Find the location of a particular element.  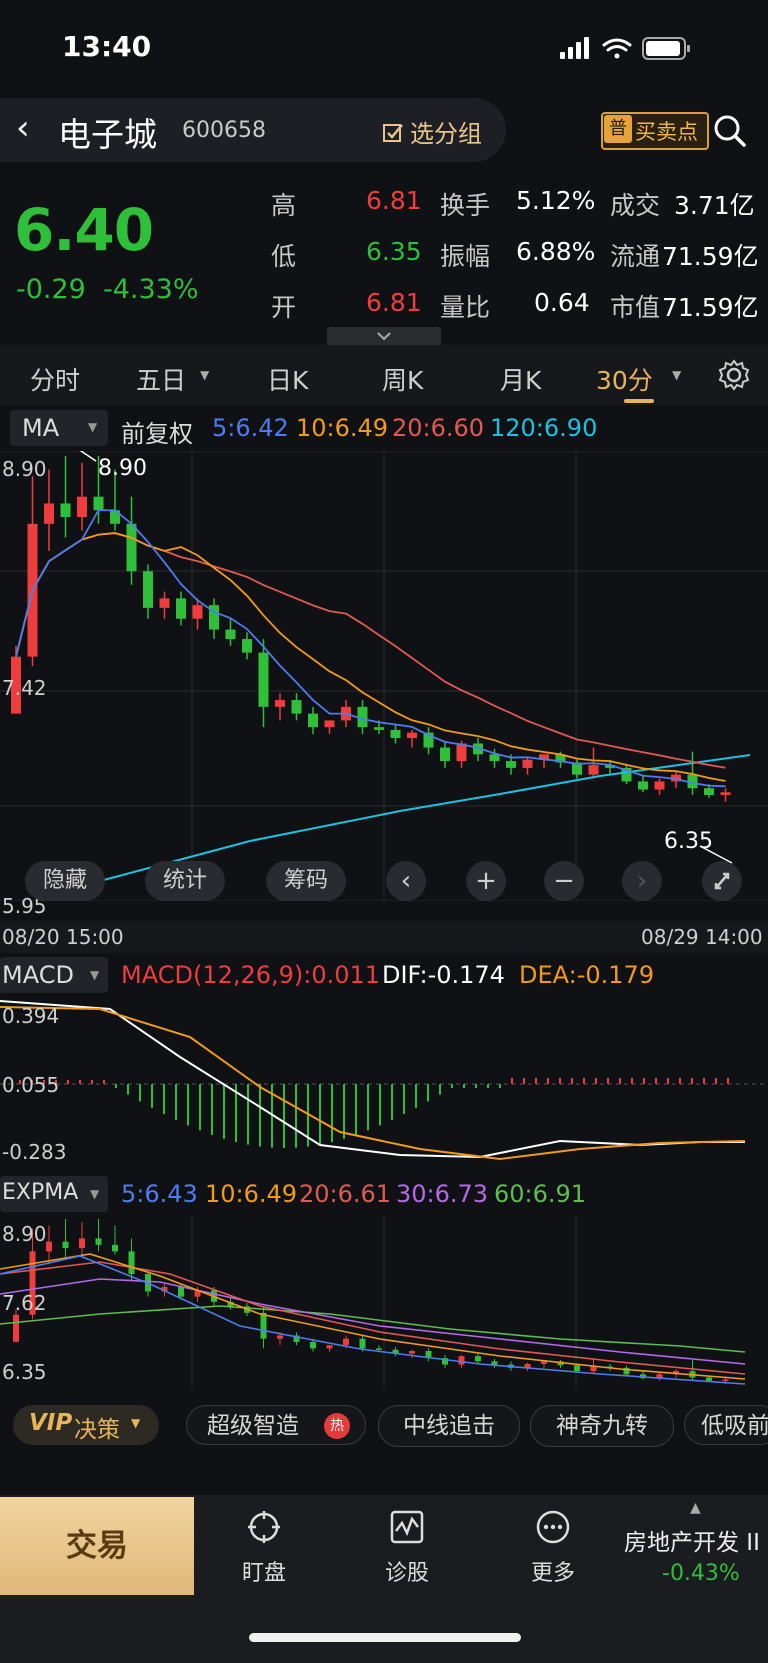

stock-name: 电子城 is located at coordinates (107, 134).